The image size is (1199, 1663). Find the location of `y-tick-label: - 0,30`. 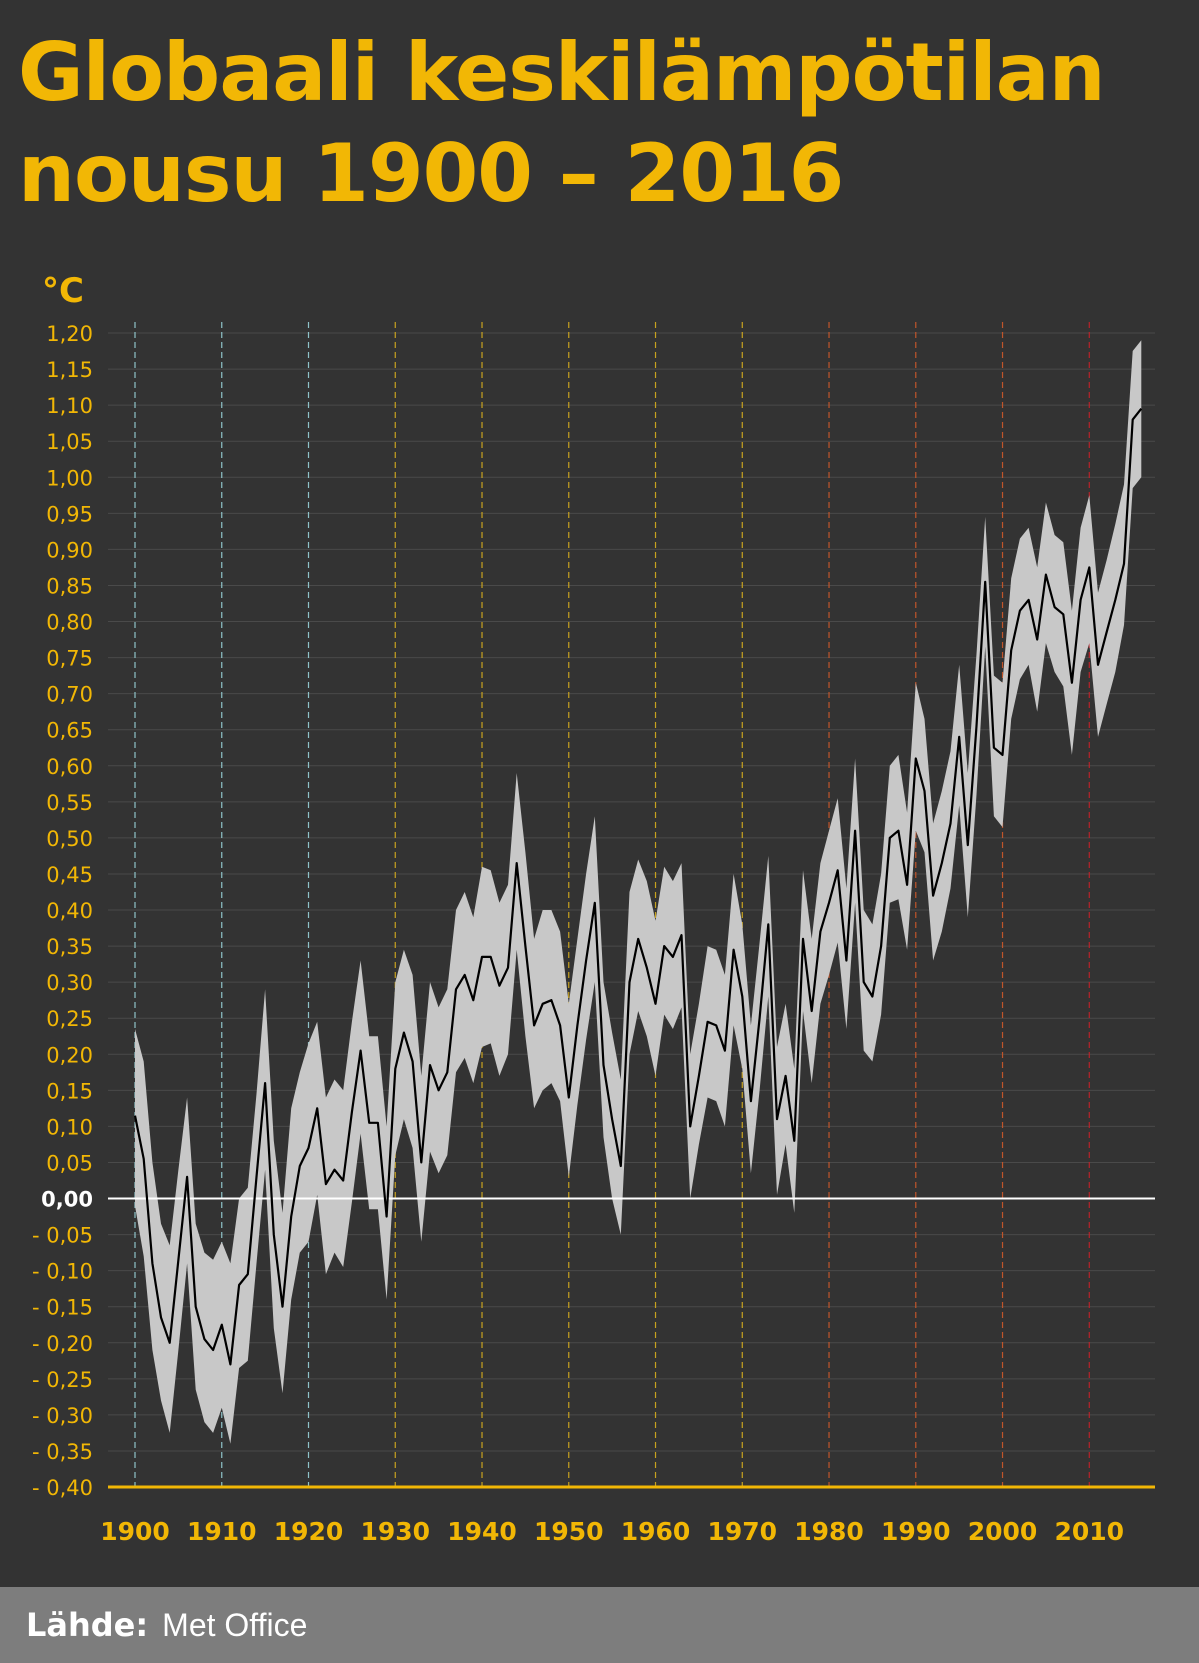

y-tick-label: - 0,30 is located at coordinates (62, 1416).